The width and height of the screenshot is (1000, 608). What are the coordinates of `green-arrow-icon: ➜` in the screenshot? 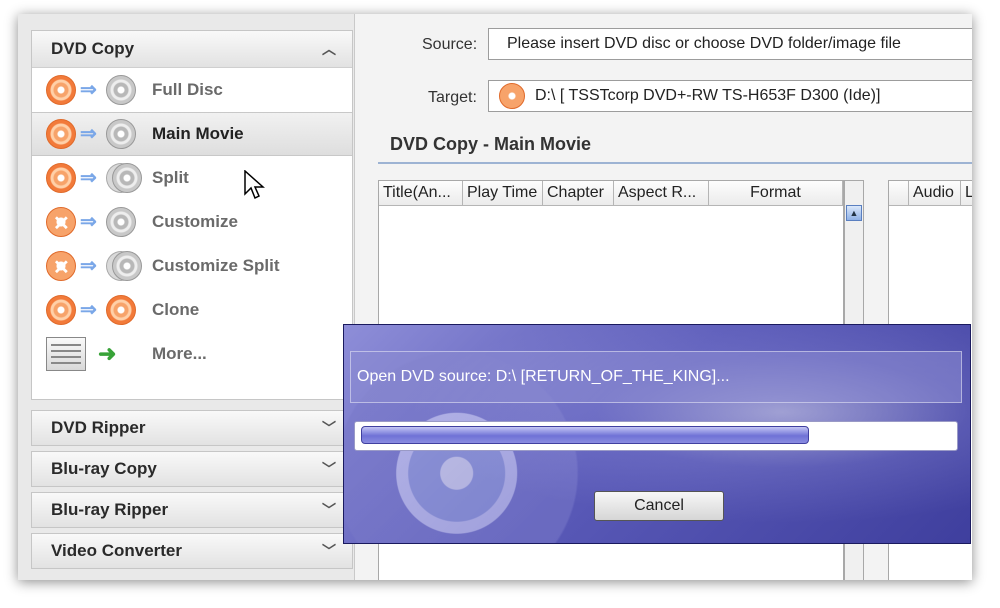 It's located at (107, 353).